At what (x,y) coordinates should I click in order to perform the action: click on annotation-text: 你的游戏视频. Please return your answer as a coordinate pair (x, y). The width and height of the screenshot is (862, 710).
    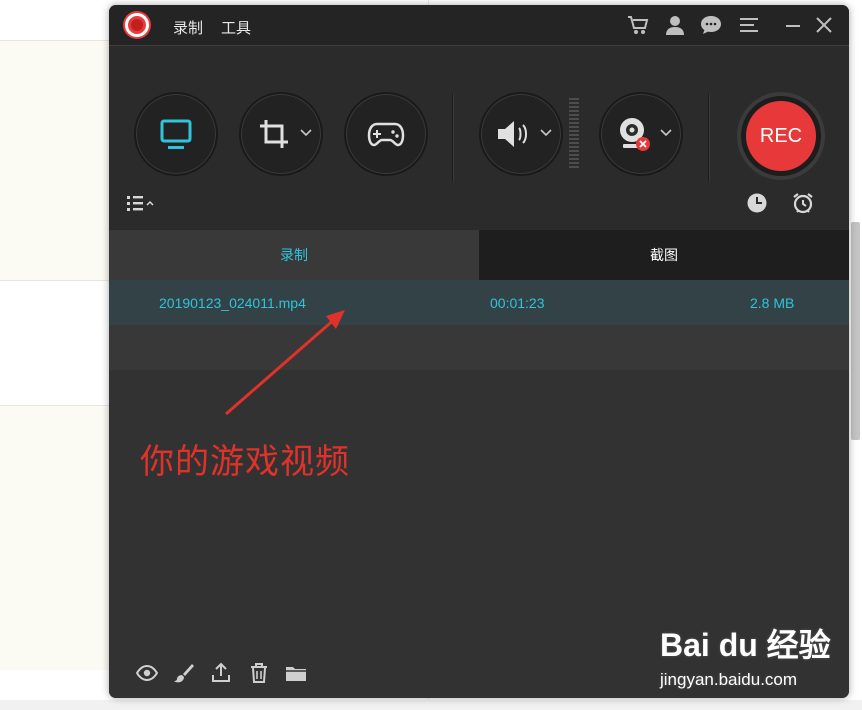
    Looking at the image, I should click on (245, 462).